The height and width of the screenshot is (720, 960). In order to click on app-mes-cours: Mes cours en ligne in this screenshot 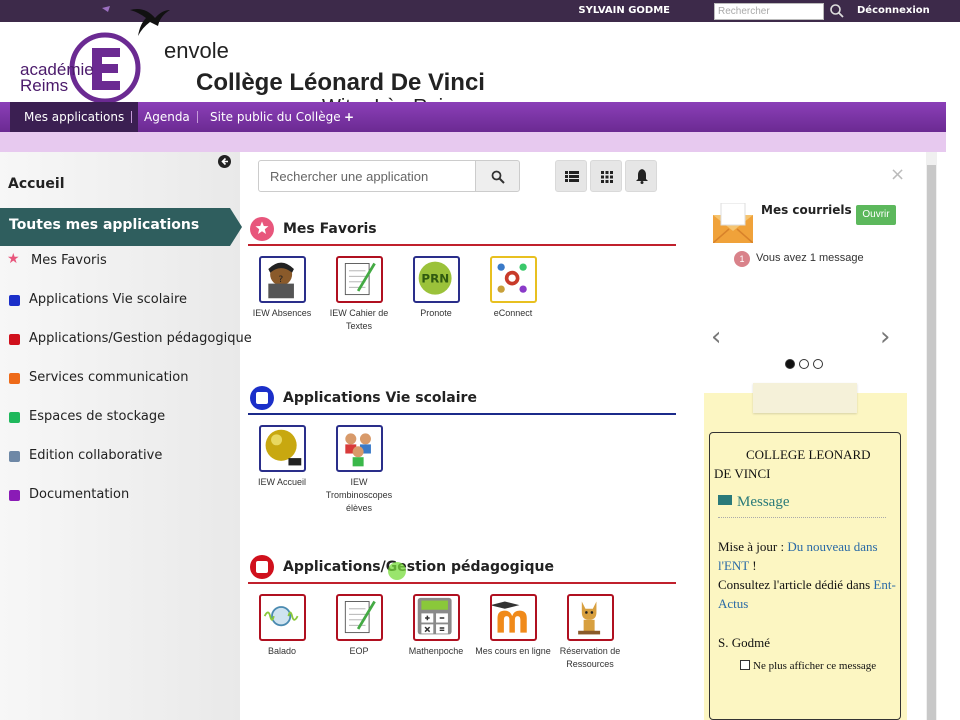, I will do `click(513, 626)`.